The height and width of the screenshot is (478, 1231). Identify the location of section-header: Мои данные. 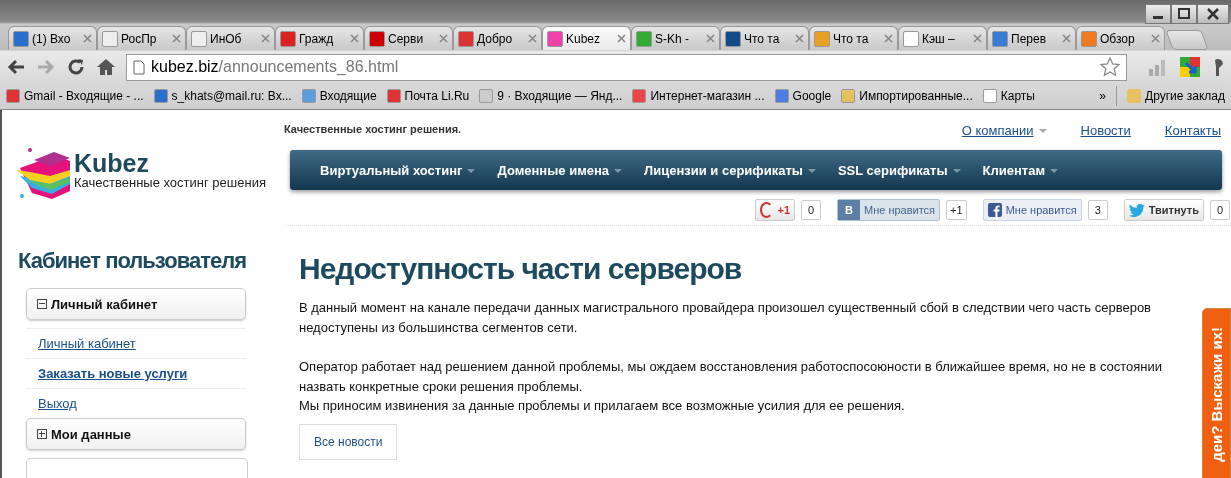
(136, 434).